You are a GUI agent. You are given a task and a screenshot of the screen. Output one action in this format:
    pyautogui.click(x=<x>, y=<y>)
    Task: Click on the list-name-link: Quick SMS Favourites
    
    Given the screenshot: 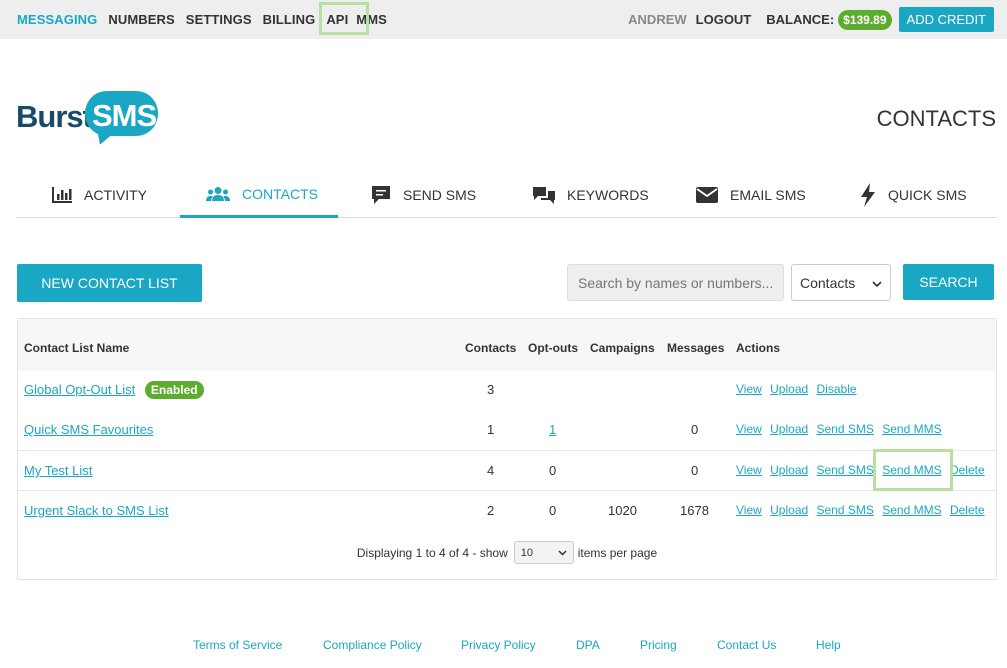 What is the action you would take?
    pyautogui.click(x=88, y=429)
    